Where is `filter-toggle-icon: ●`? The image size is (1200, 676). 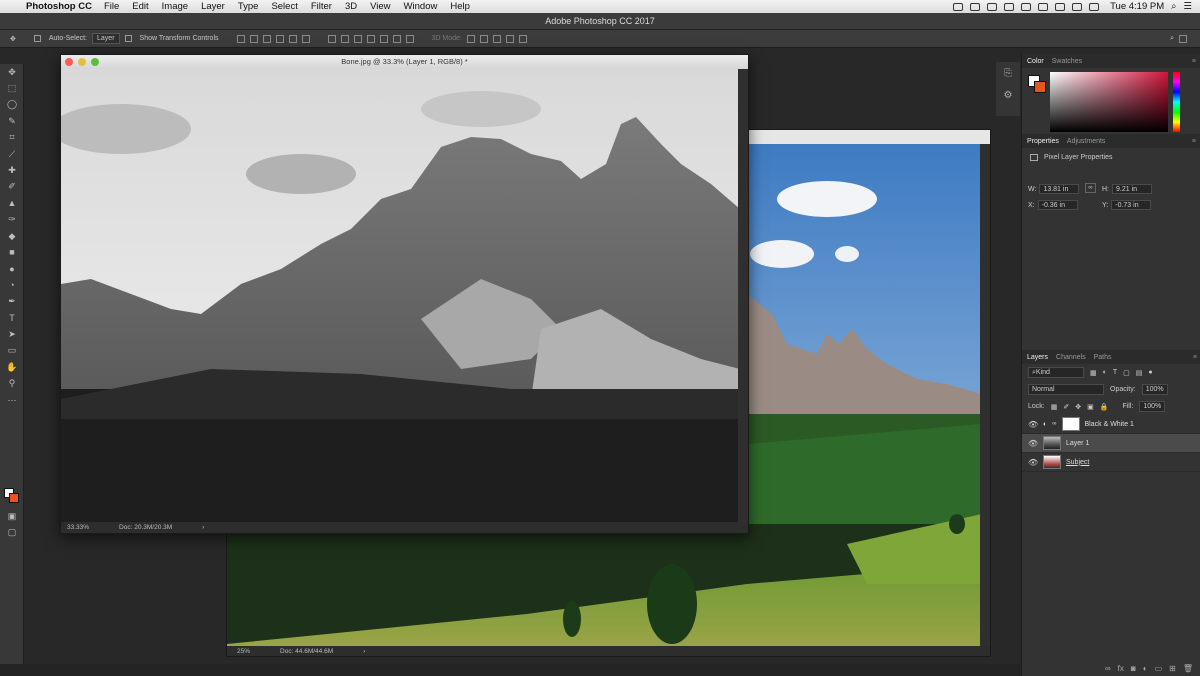
filter-toggle-icon: ● is located at coordinates (1150, 372).